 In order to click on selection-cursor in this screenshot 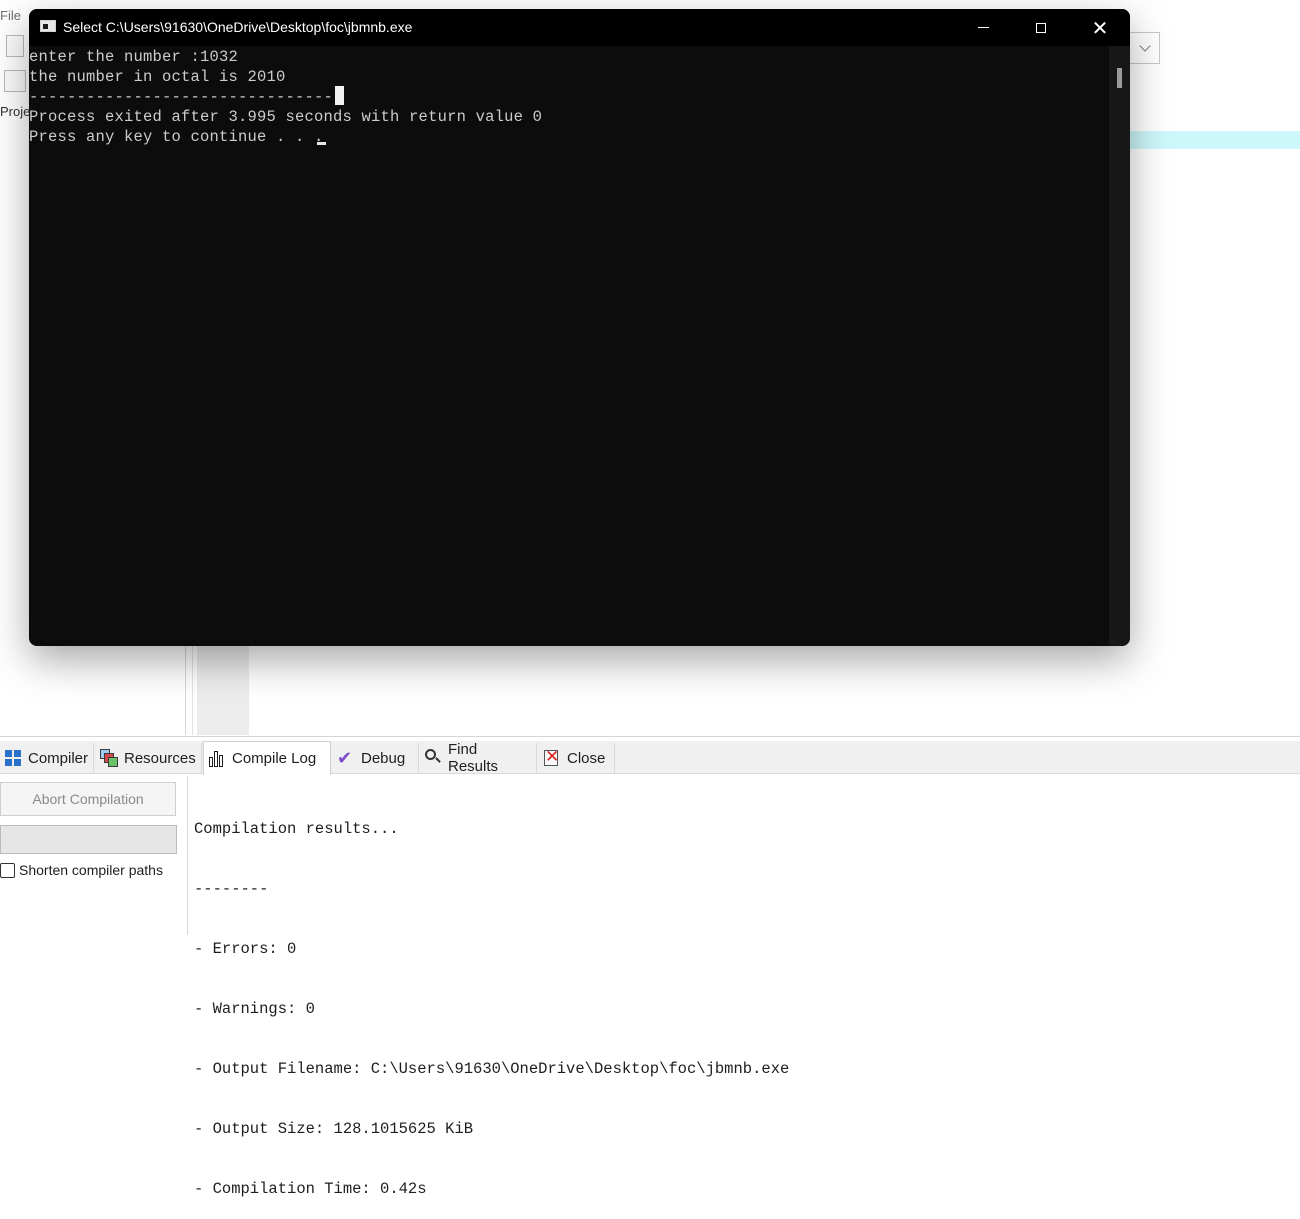, I will do `click(339, 95)`.